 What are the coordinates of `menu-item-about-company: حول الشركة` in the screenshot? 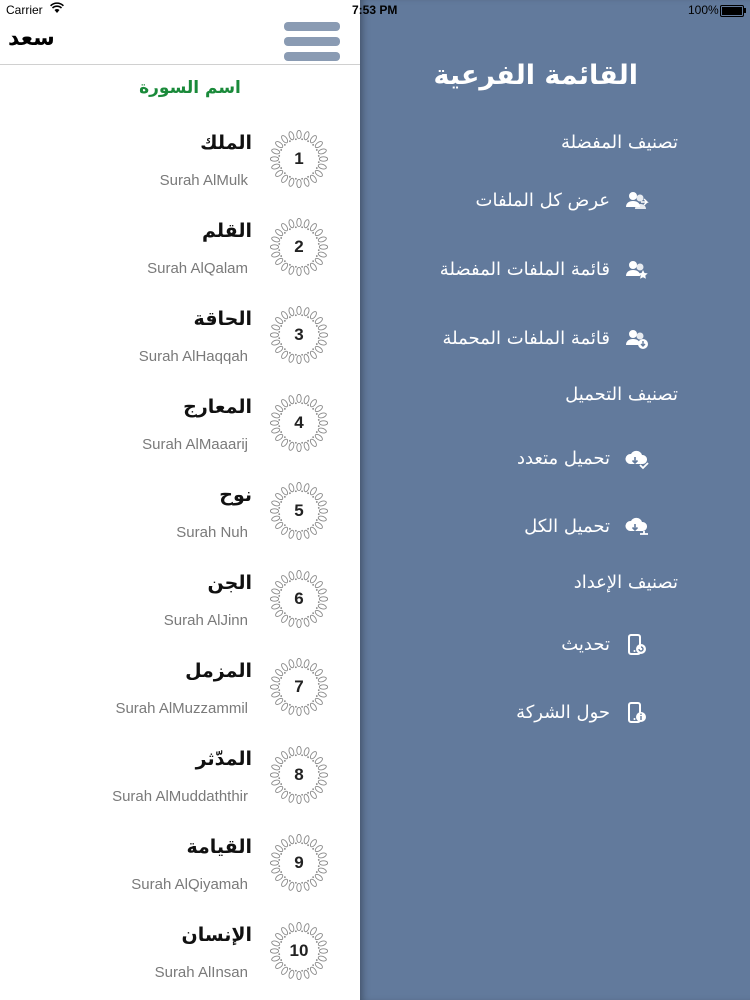 It's located at (570, 714).